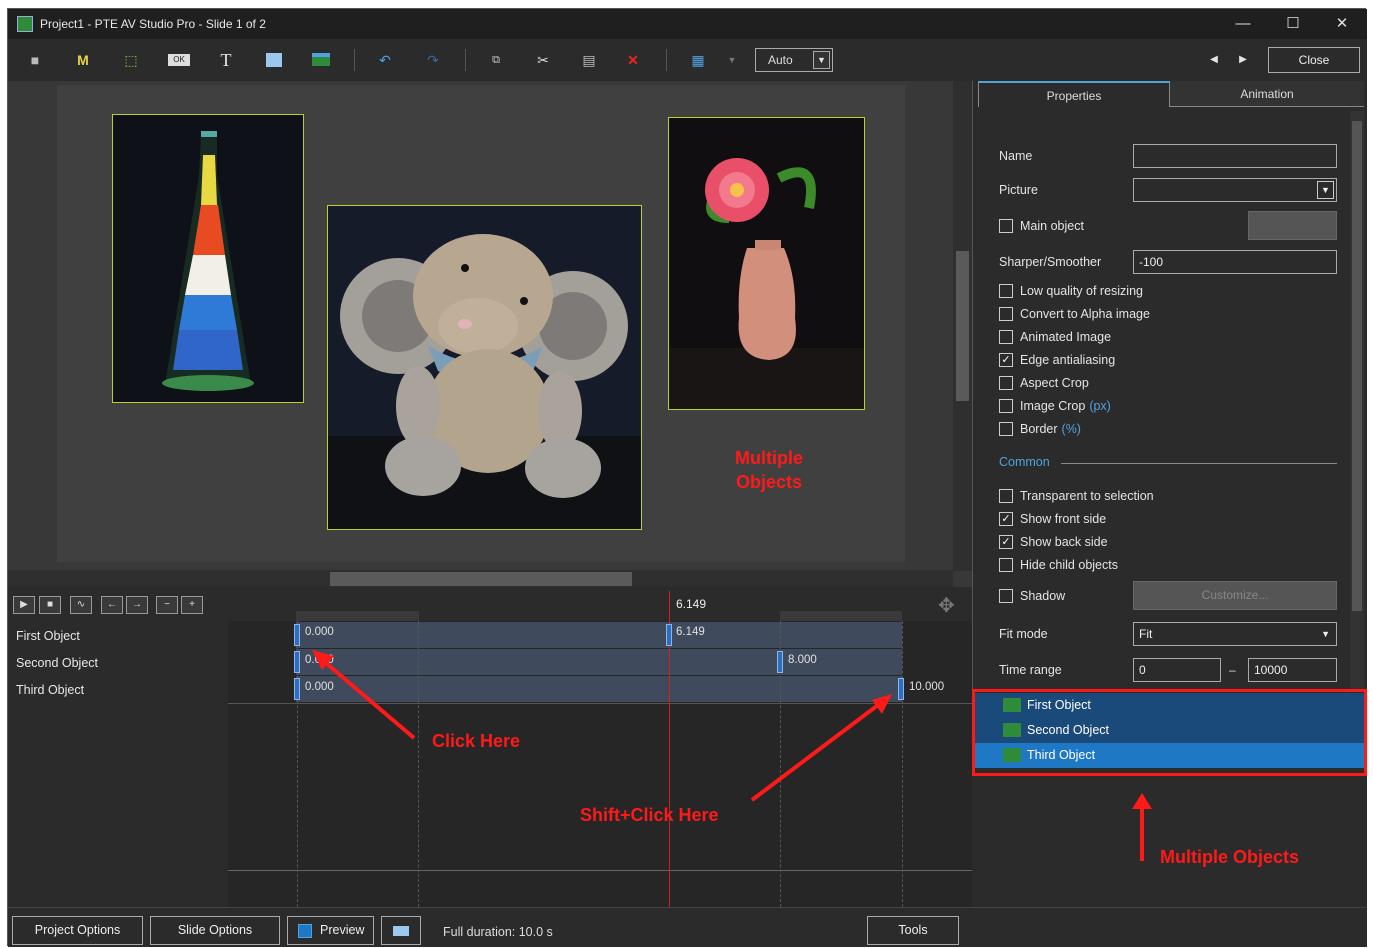 This screenshot has height=948, width=1373. What do you see at coordinates (882, 704) in the screenshot?
I see `annotation-arrowhead` at bounding box center [882, 704].